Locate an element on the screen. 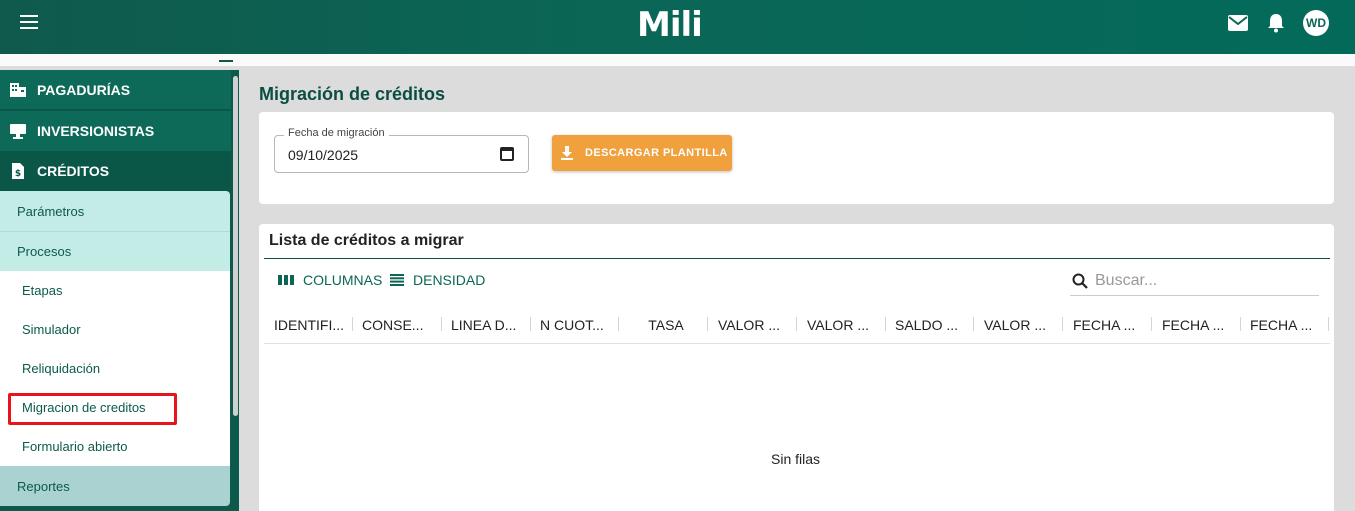  migration-date-field: Fecha de migración 09/10/2025 is located at coordinates (401, 150).